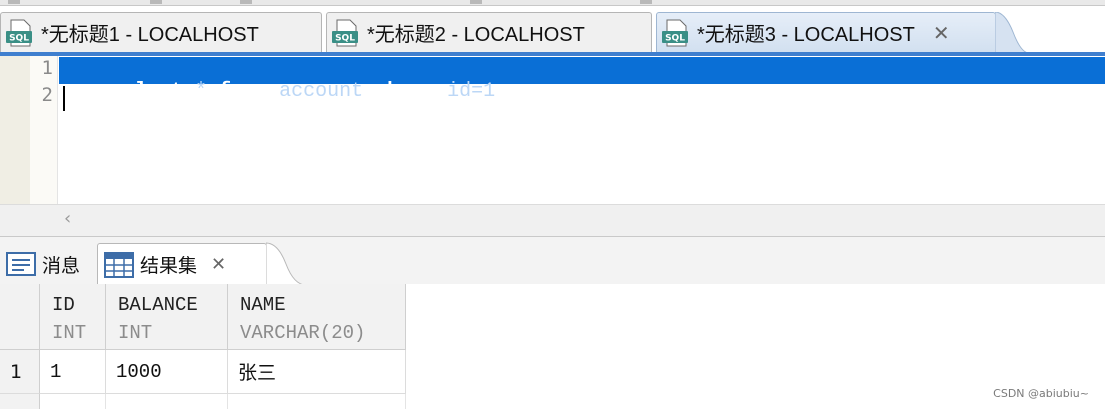 Image resolution: width=1105 pixels, height=409 pixels. What do you see at coordinates (15, 130) in the screenshot?
I see `editor-gutter` at bounding box center [15, 130].